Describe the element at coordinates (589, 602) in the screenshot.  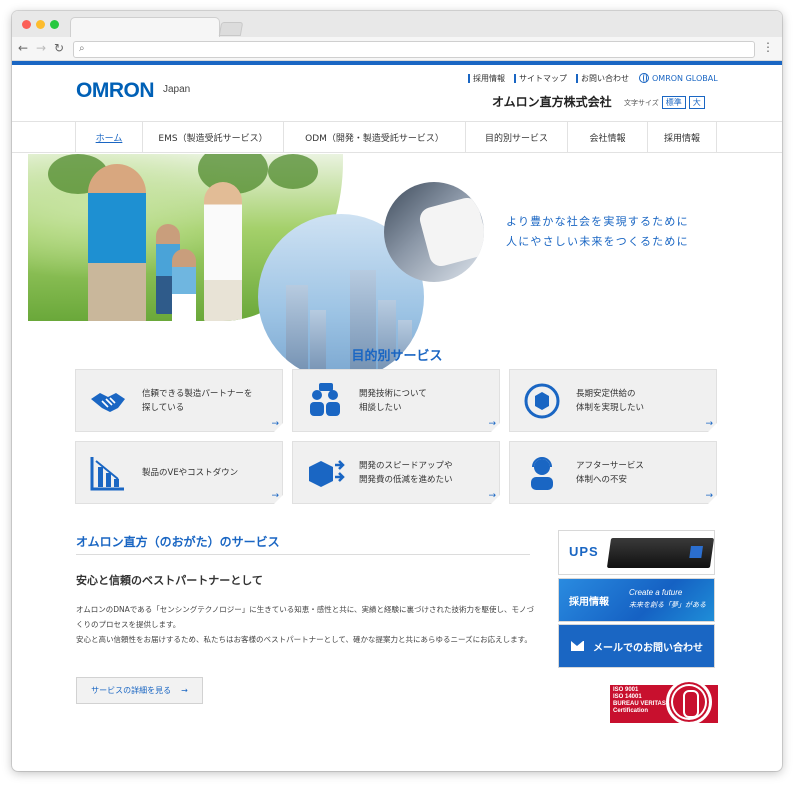
I see `recruit-label: 採用情報` at that location.